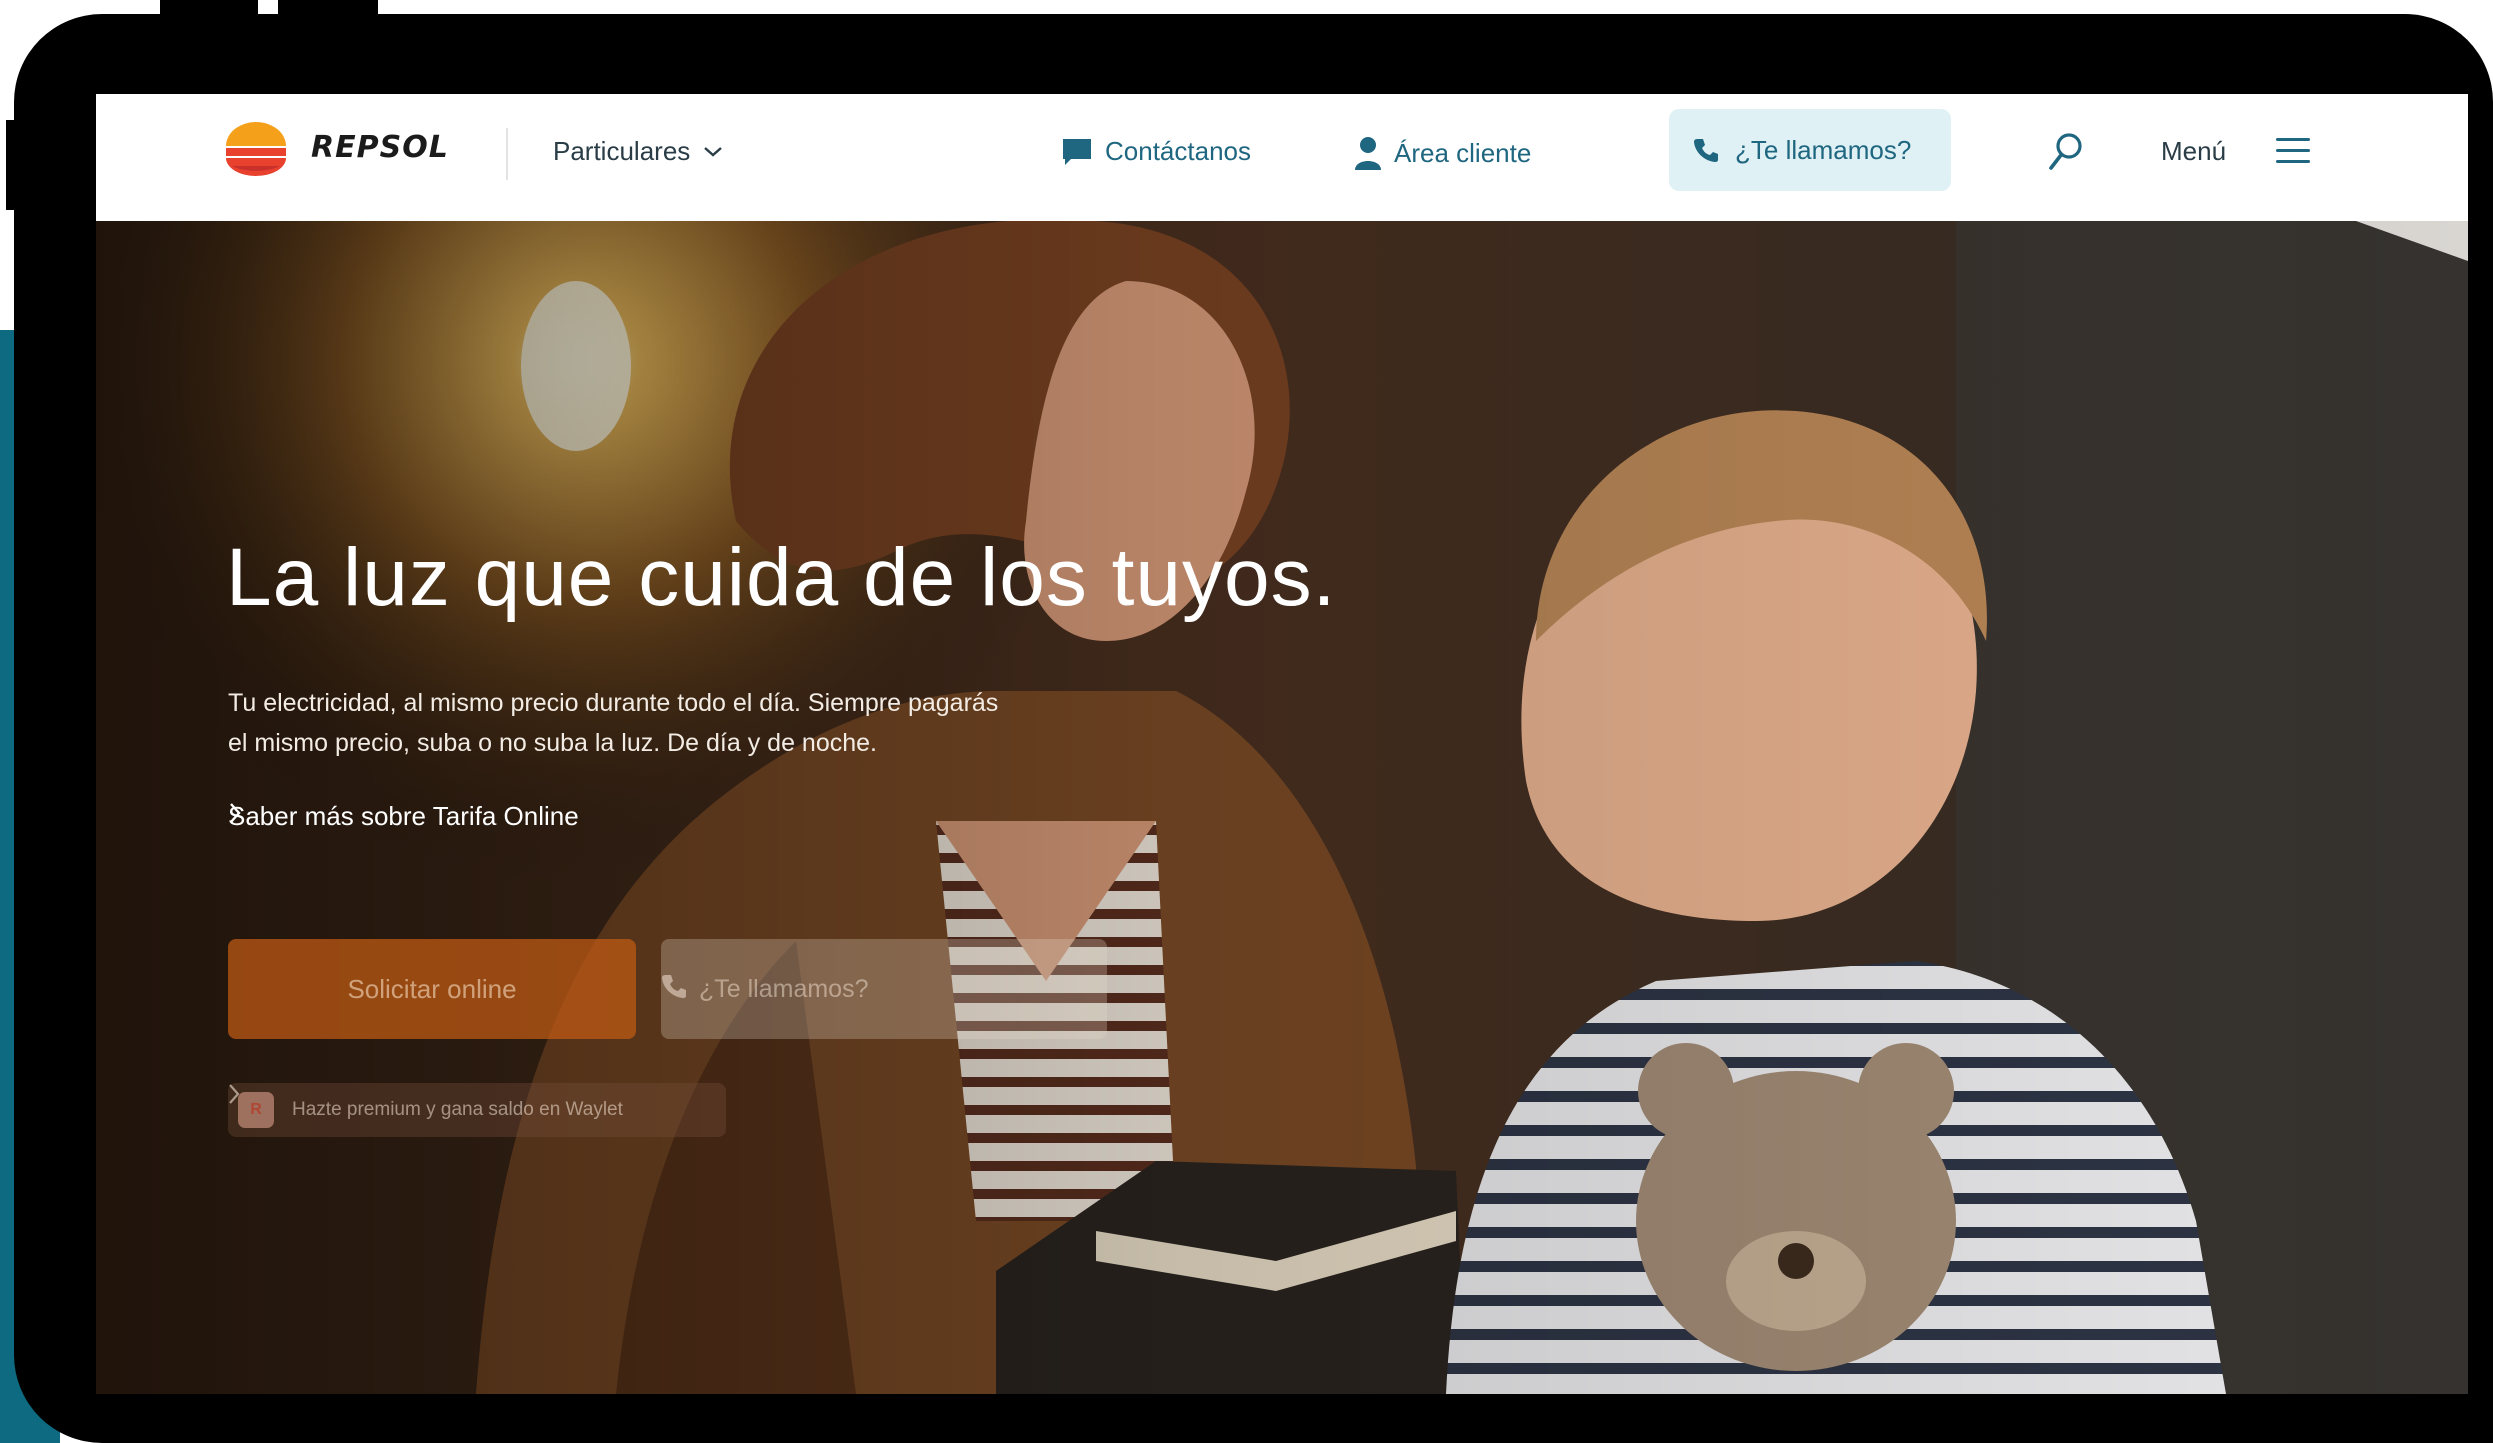  Describe the element at coordinates (622, 151) in the screenshot. I see `segment-label: Particulares` at that location.